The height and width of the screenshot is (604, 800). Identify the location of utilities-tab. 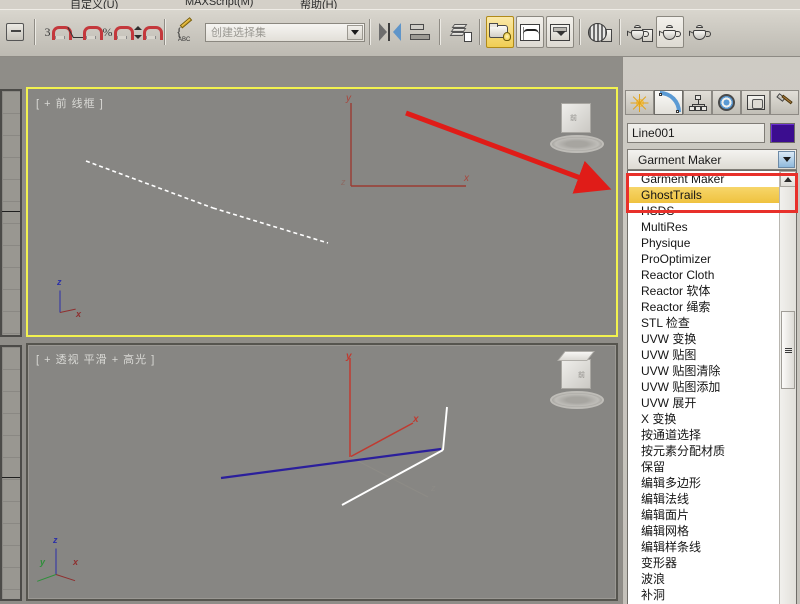
(784, 102).